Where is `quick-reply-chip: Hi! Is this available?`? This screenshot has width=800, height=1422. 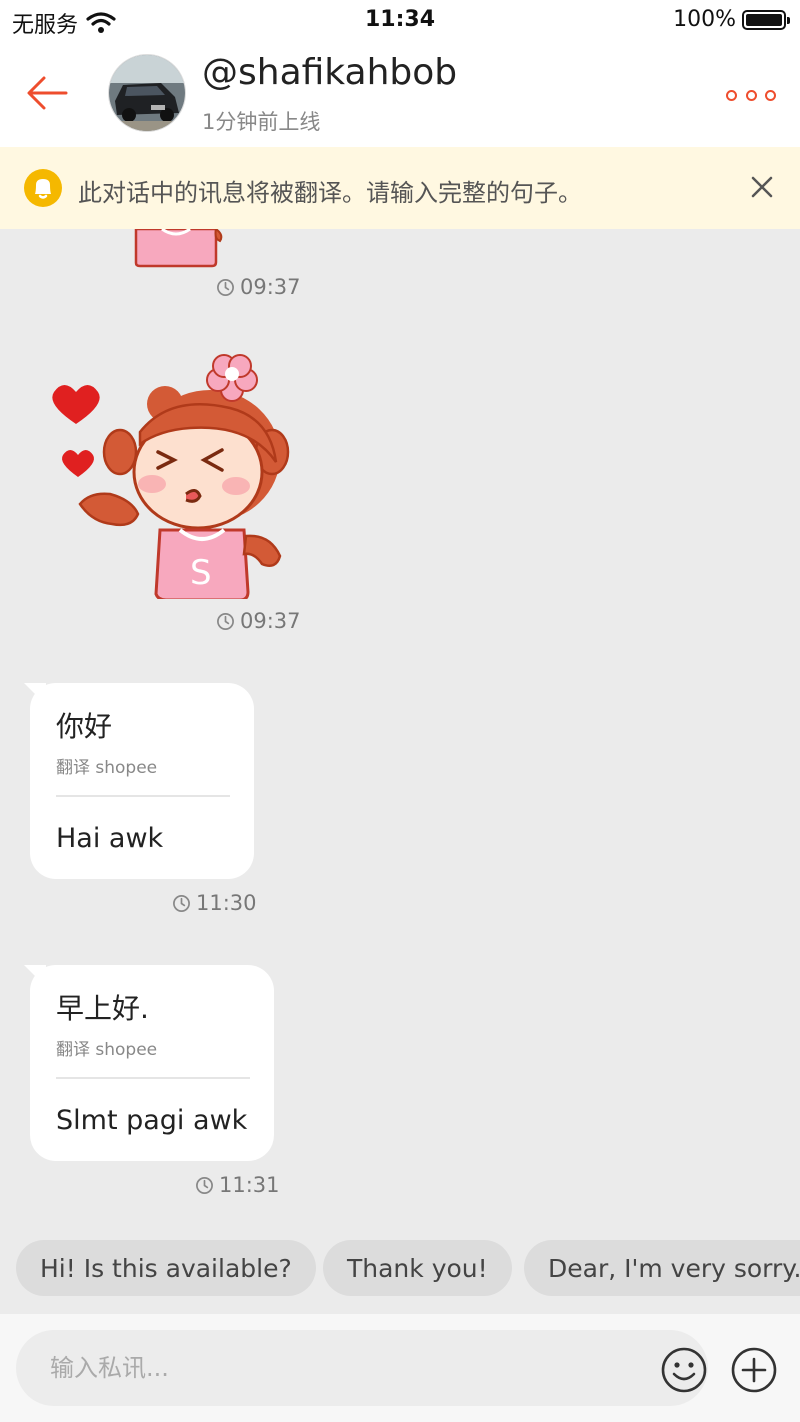
quick-reply-chip: Hi! Is this available? is located at coordinates (166, 1268).